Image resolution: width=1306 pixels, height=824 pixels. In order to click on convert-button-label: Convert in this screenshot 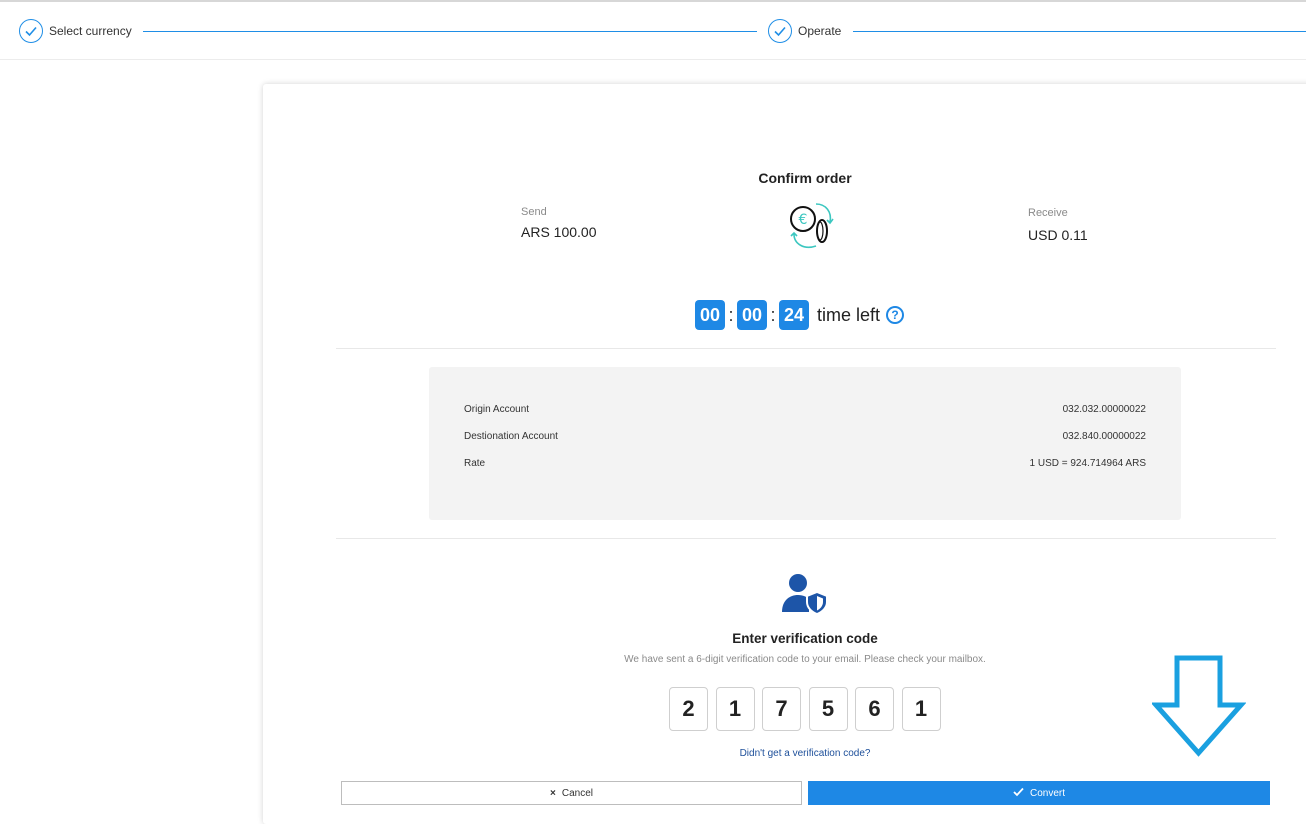, I will do `click(1047, 793)`.